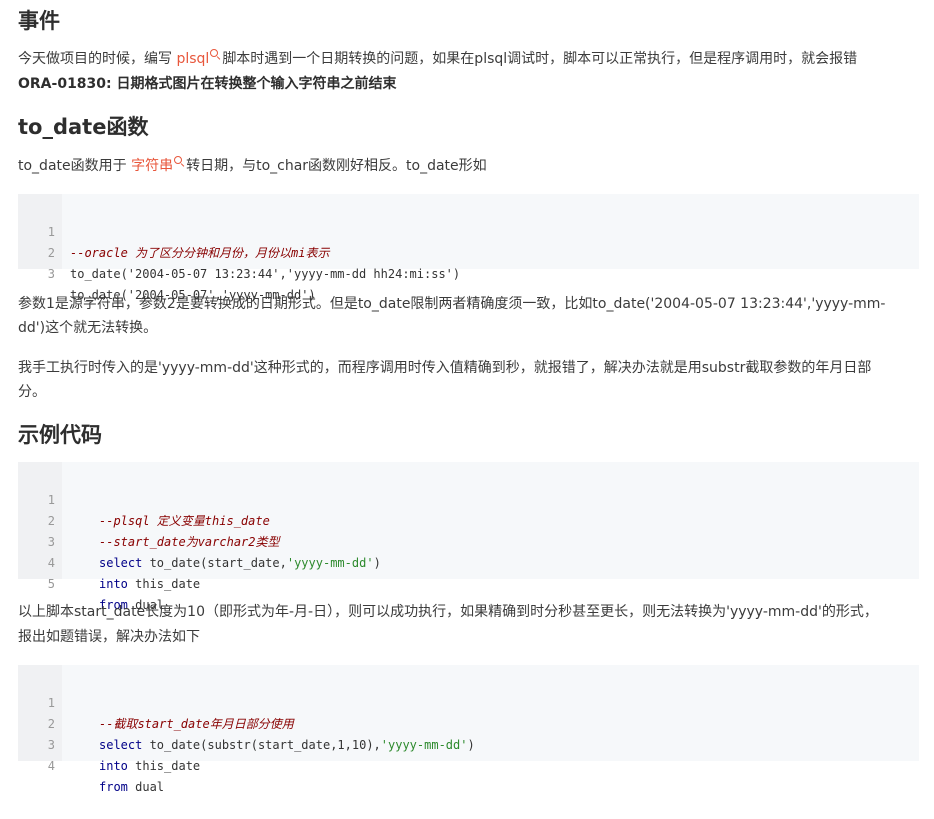 This screenshot has height=819, width=934. What do you see at coordinates (192, 59) in the screenshot?
I see `plsql-keyword-link: plsql` at bounding box center [192, 59].